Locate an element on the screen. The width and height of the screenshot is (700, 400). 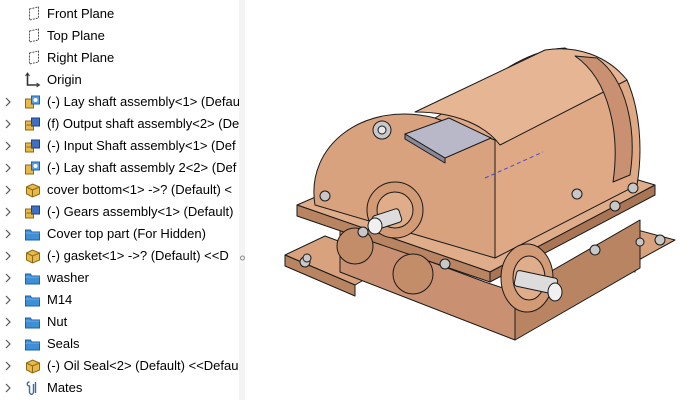
tree-item-label: (-) Input Shaft assembly<1> (Def is located at coordinates (141, 145).